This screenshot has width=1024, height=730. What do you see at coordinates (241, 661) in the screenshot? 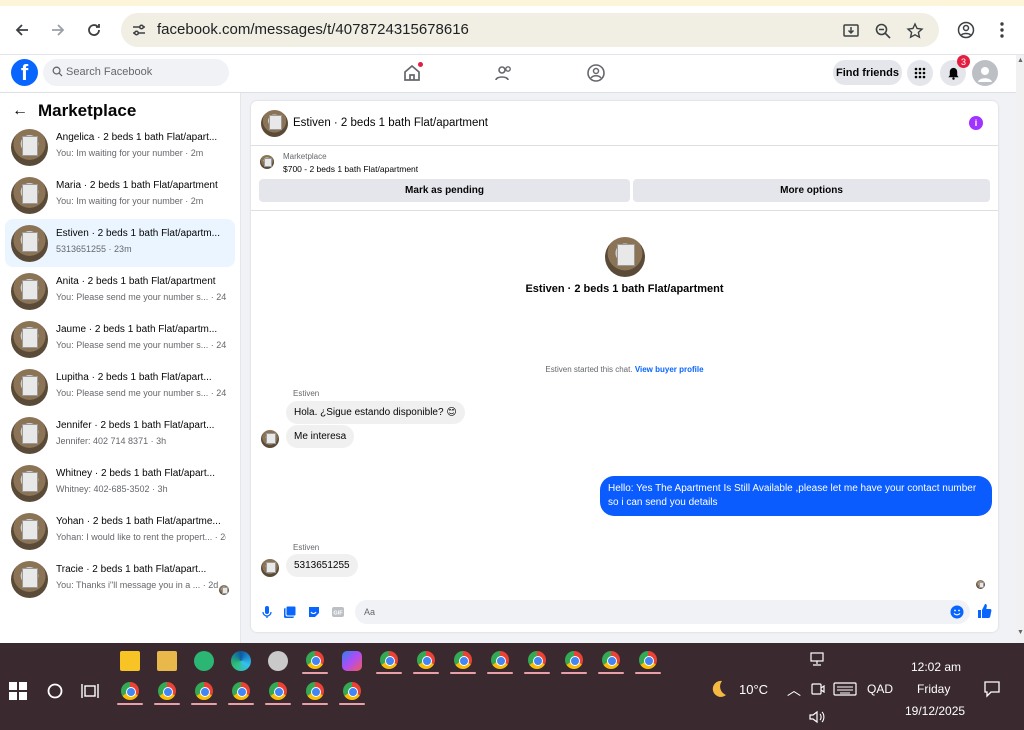
I see `edge-browser-icon` at bounding box center [241, 661].